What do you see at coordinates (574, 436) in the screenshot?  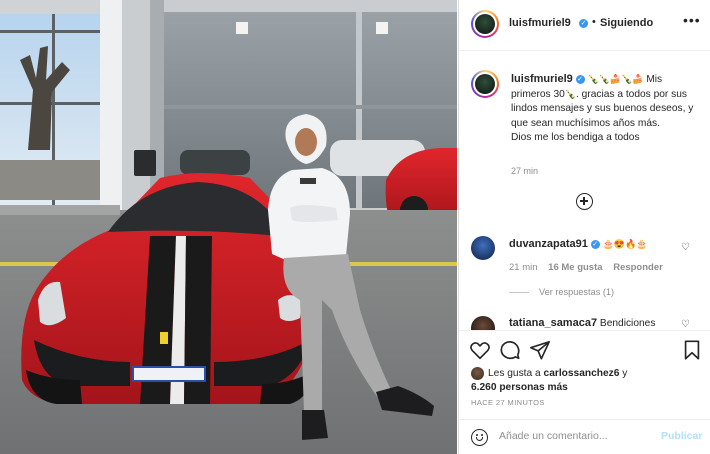 I see `comment-input` at bounding box center [574, 436].